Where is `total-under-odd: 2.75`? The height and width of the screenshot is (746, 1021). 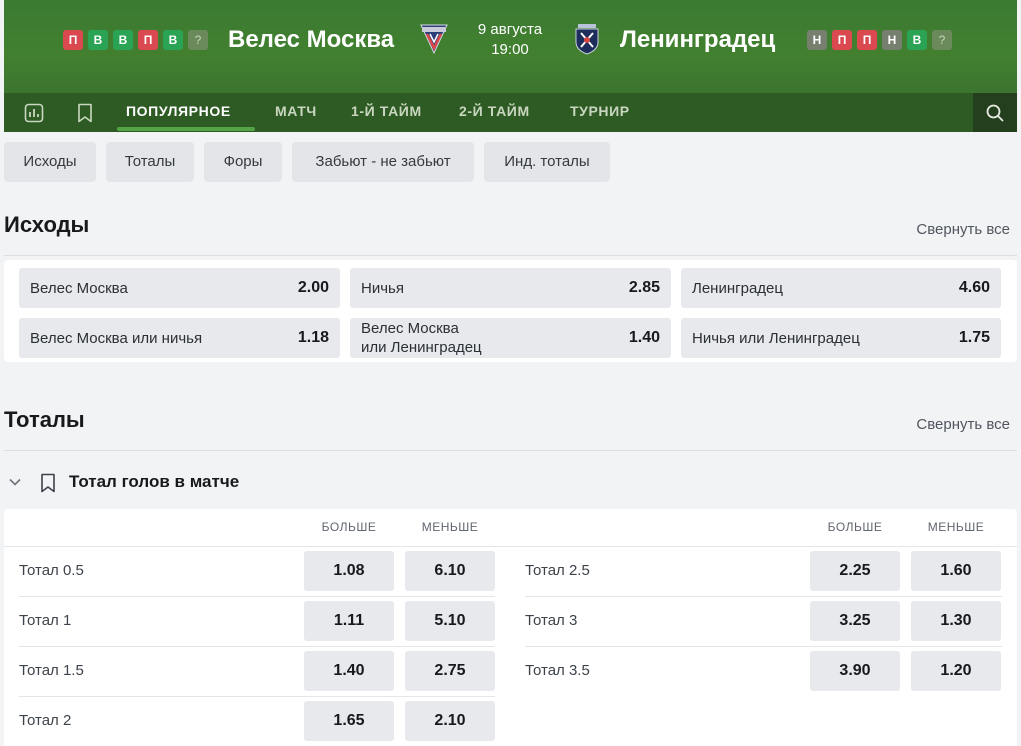
total-under-odd: 2.75 is located at coordinates (450, 671).